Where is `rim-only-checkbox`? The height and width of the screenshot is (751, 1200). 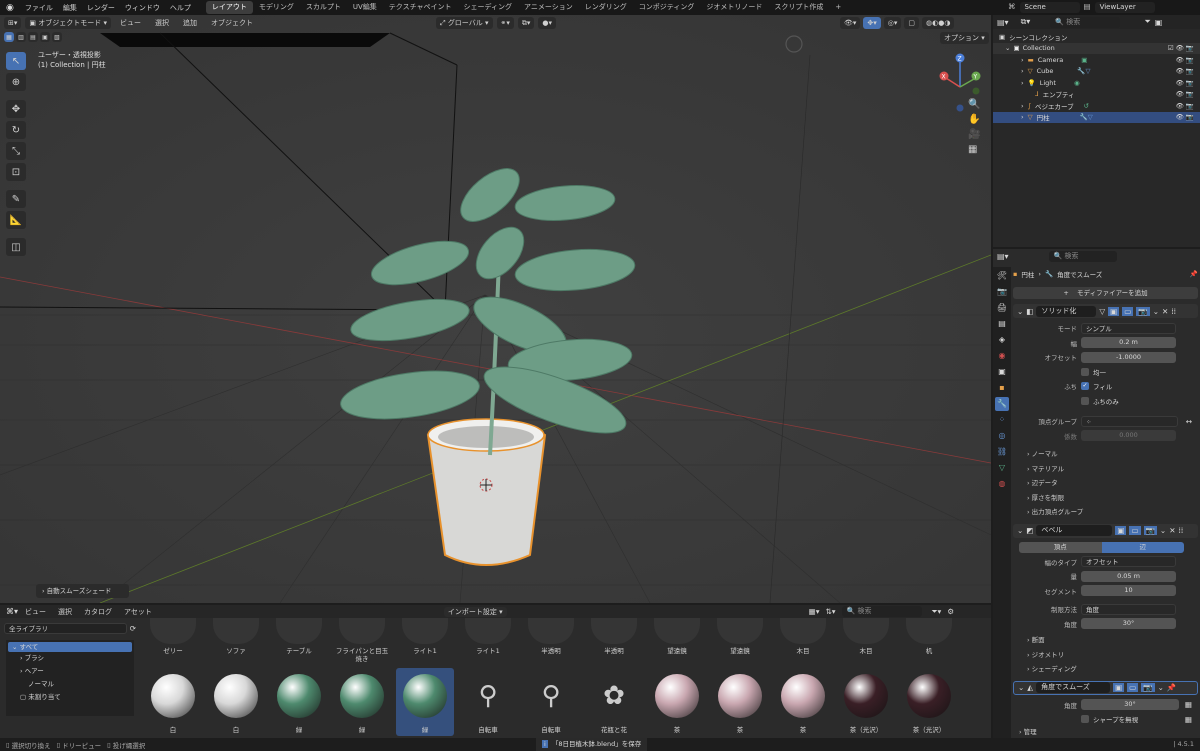 rim-only-checkbox is located at coordinates (1085, 400).